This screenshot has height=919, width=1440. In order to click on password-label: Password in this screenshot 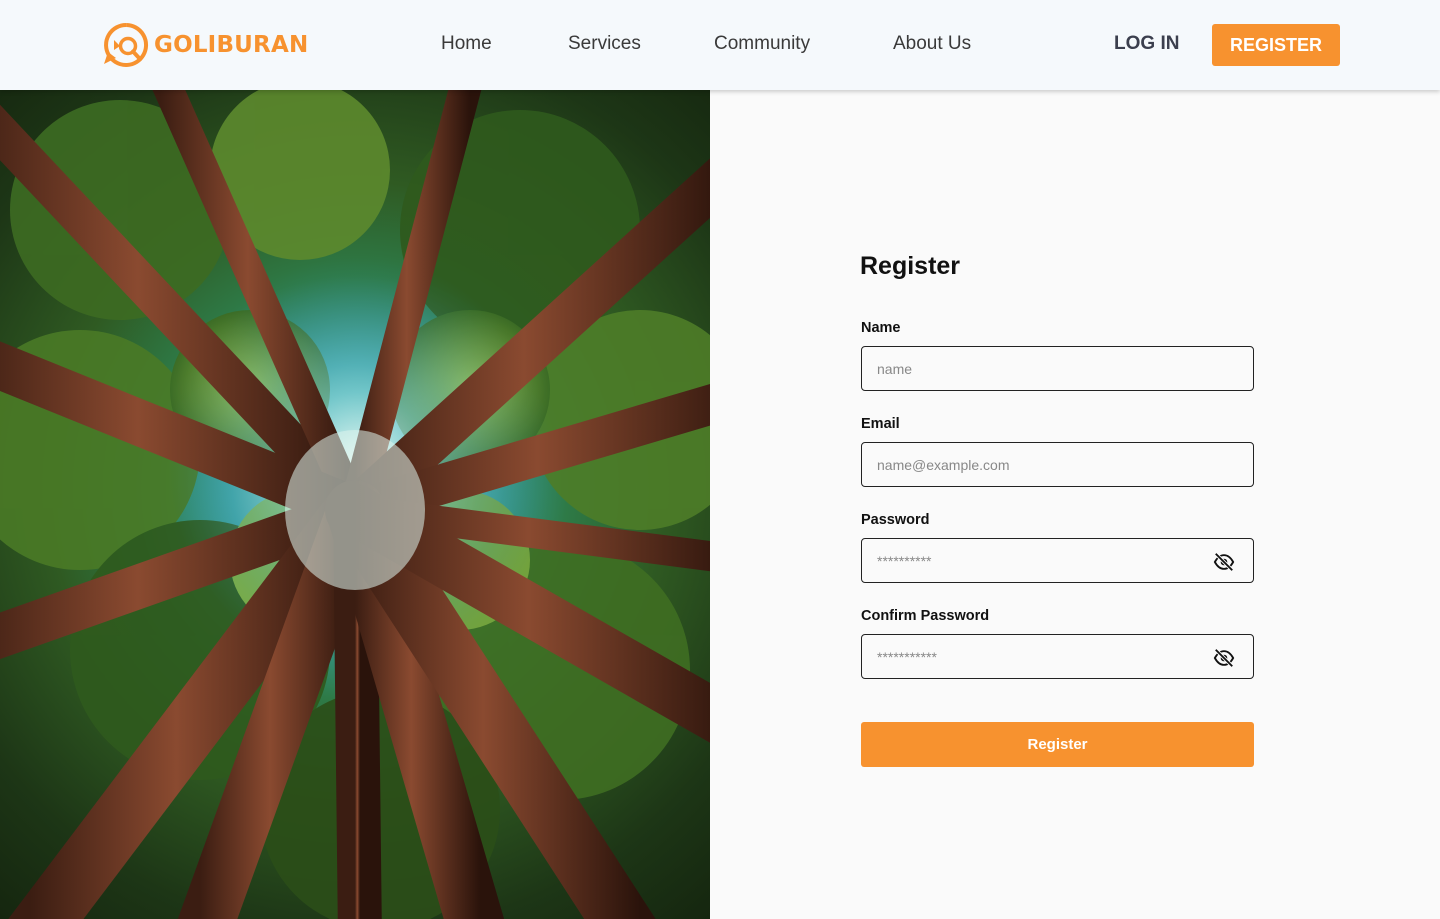, I will do `click(895, 520)`.